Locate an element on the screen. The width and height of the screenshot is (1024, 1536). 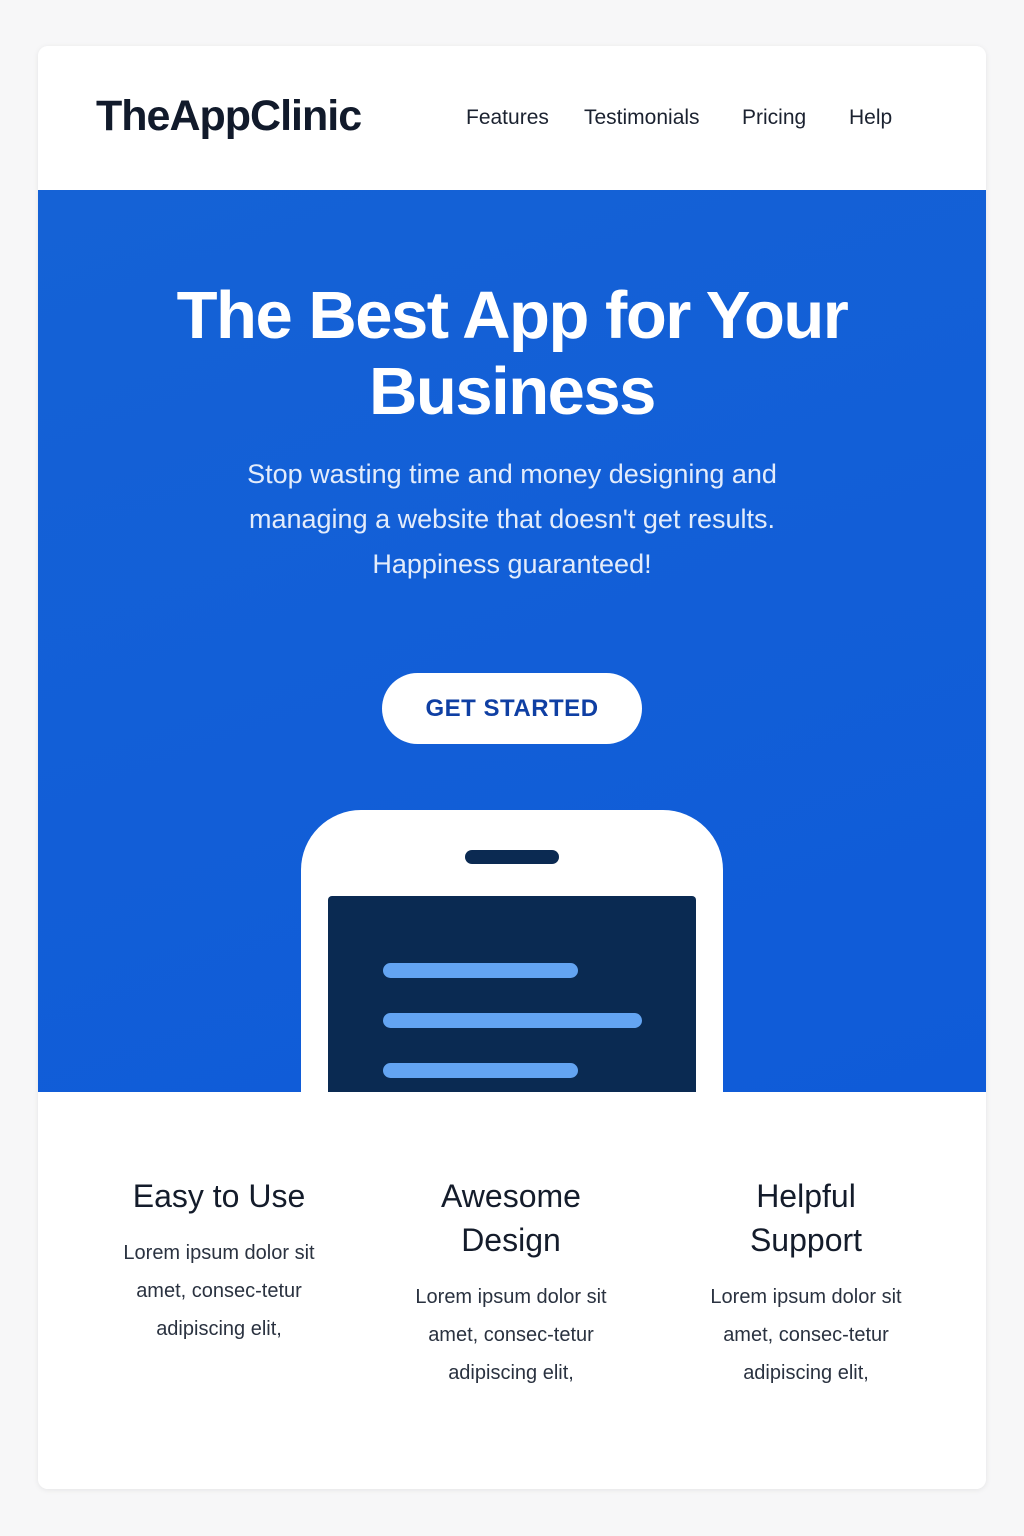
feature-title: Helpful Support is located at coordinates (806, 1218).